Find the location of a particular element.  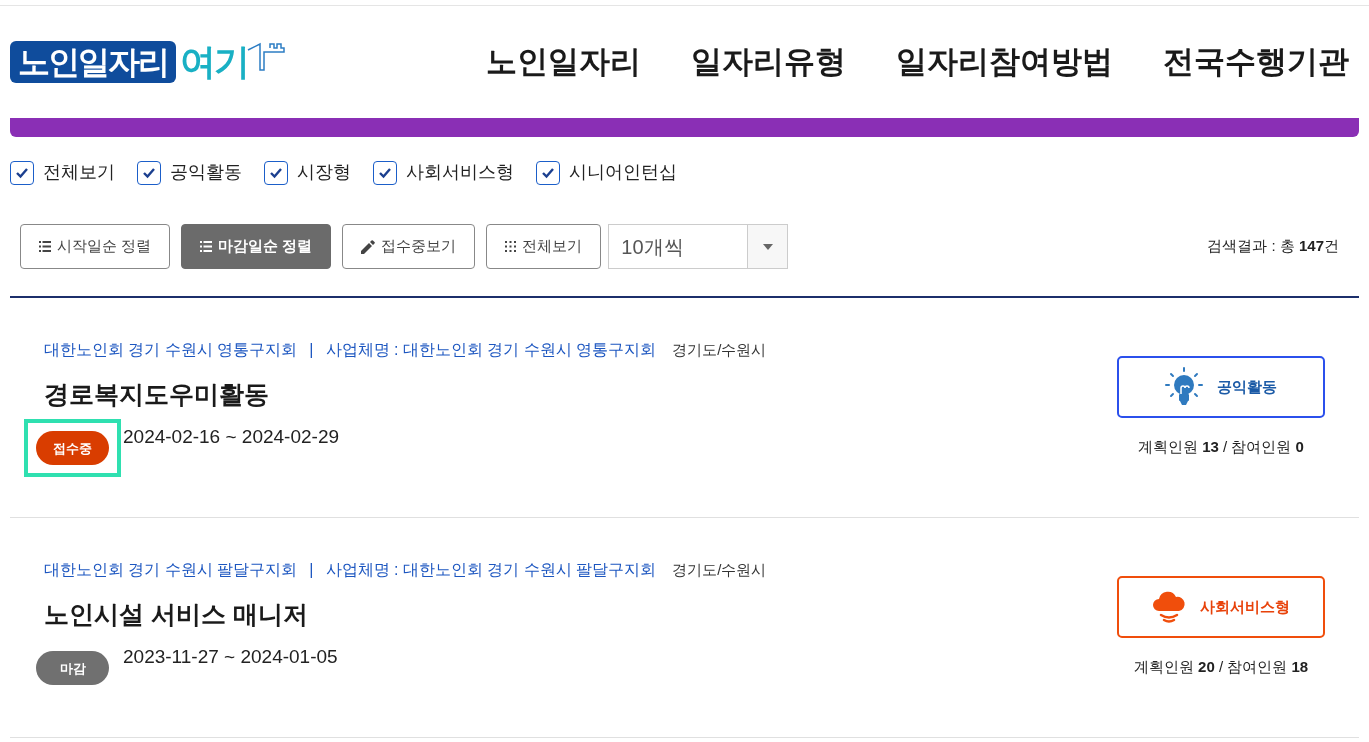

sort-button: 전체보기 is located at coordinates (544, 246).